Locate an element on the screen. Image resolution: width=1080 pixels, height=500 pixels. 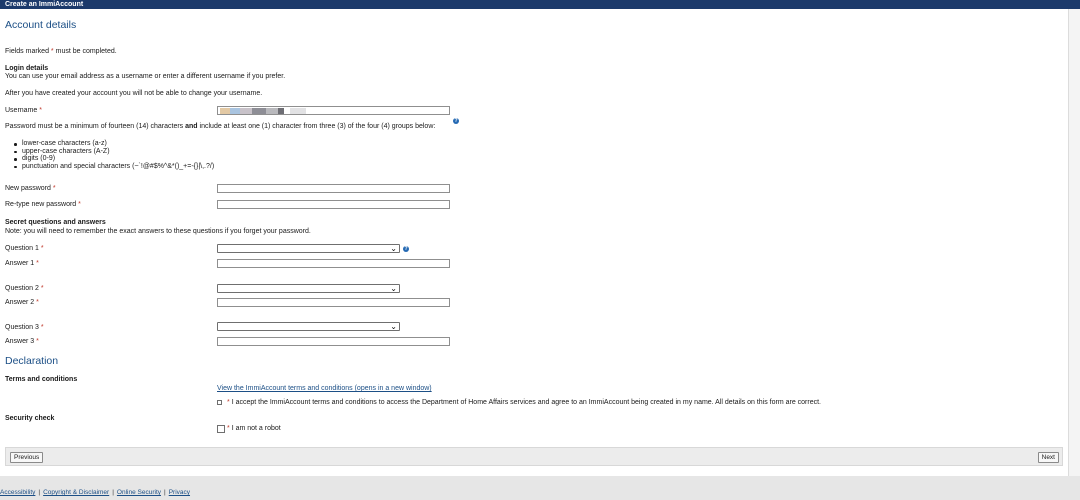
footer-link-online-security: Online Security is located at coordinates (139, 492).